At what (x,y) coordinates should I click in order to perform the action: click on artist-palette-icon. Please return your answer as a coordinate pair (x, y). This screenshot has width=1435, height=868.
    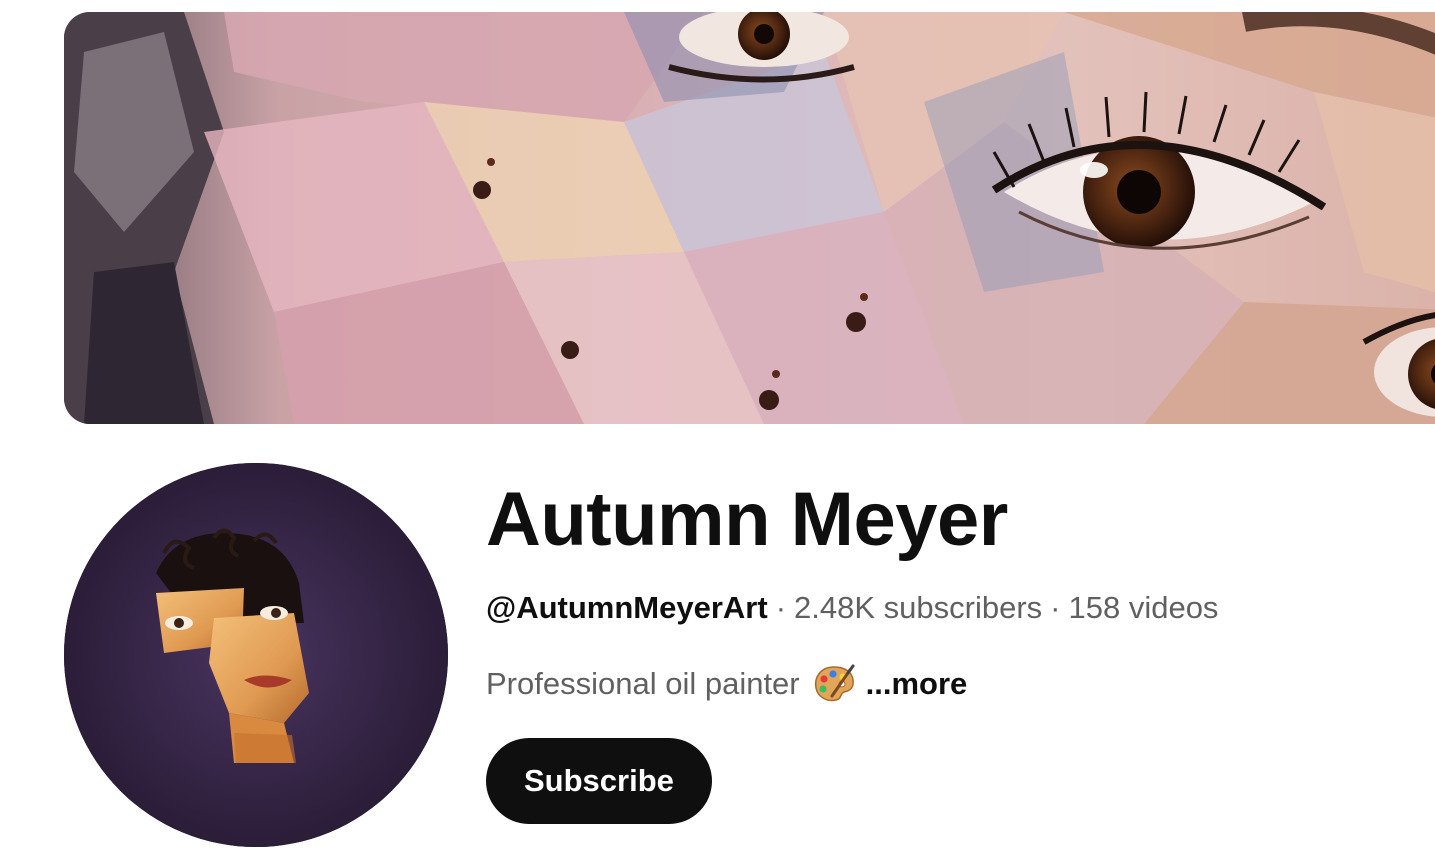
    Looking at the image, I should click on (834, 684).